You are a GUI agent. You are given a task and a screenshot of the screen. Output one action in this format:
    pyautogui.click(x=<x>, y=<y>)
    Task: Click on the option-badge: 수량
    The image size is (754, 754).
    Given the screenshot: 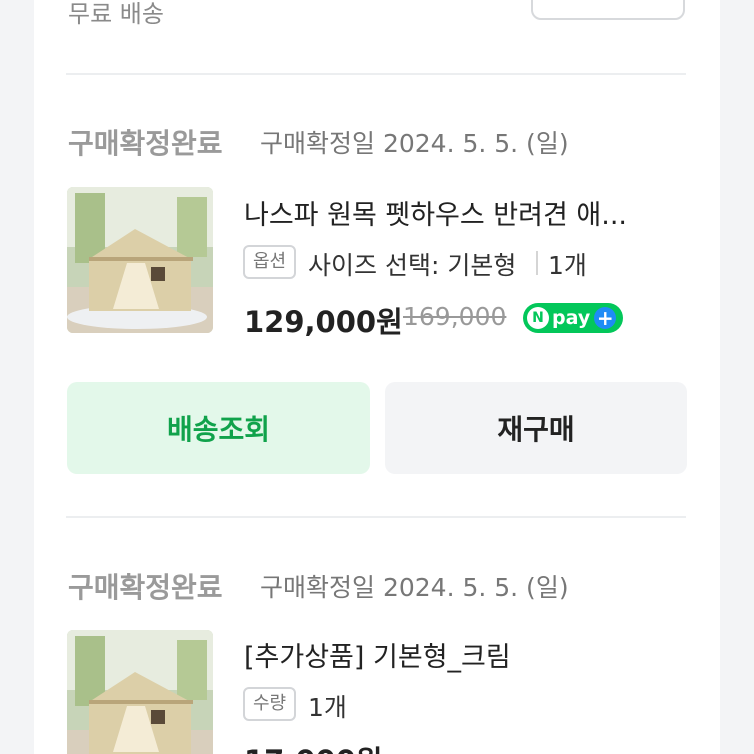 What is the action you would take?
    pyautogui.click(x=270, y=704)
    